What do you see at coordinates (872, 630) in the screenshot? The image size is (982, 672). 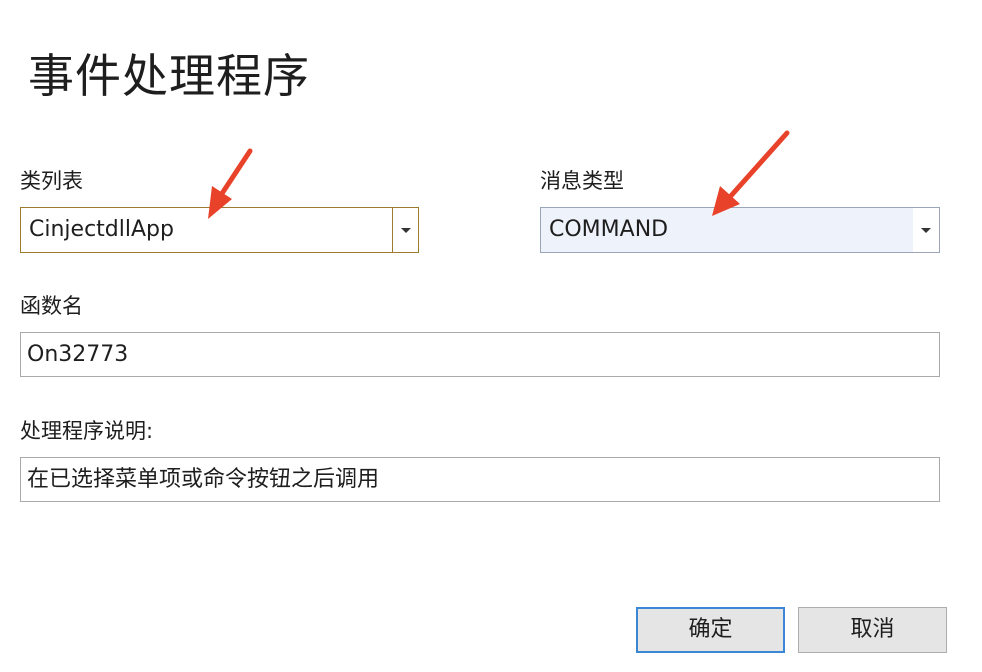 I see `cancel-button: 取消` at bounding box center [872, 630].